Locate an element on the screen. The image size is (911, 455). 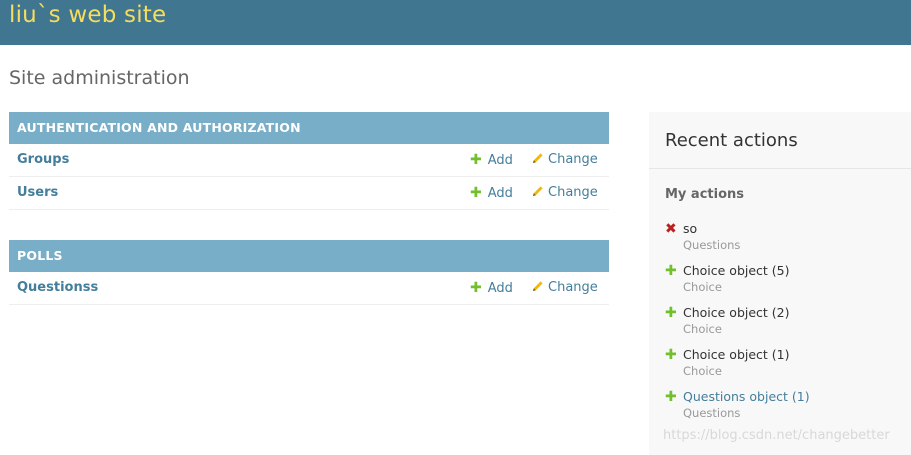
change-questionss-link: Change is located at coordinates (565, 288).